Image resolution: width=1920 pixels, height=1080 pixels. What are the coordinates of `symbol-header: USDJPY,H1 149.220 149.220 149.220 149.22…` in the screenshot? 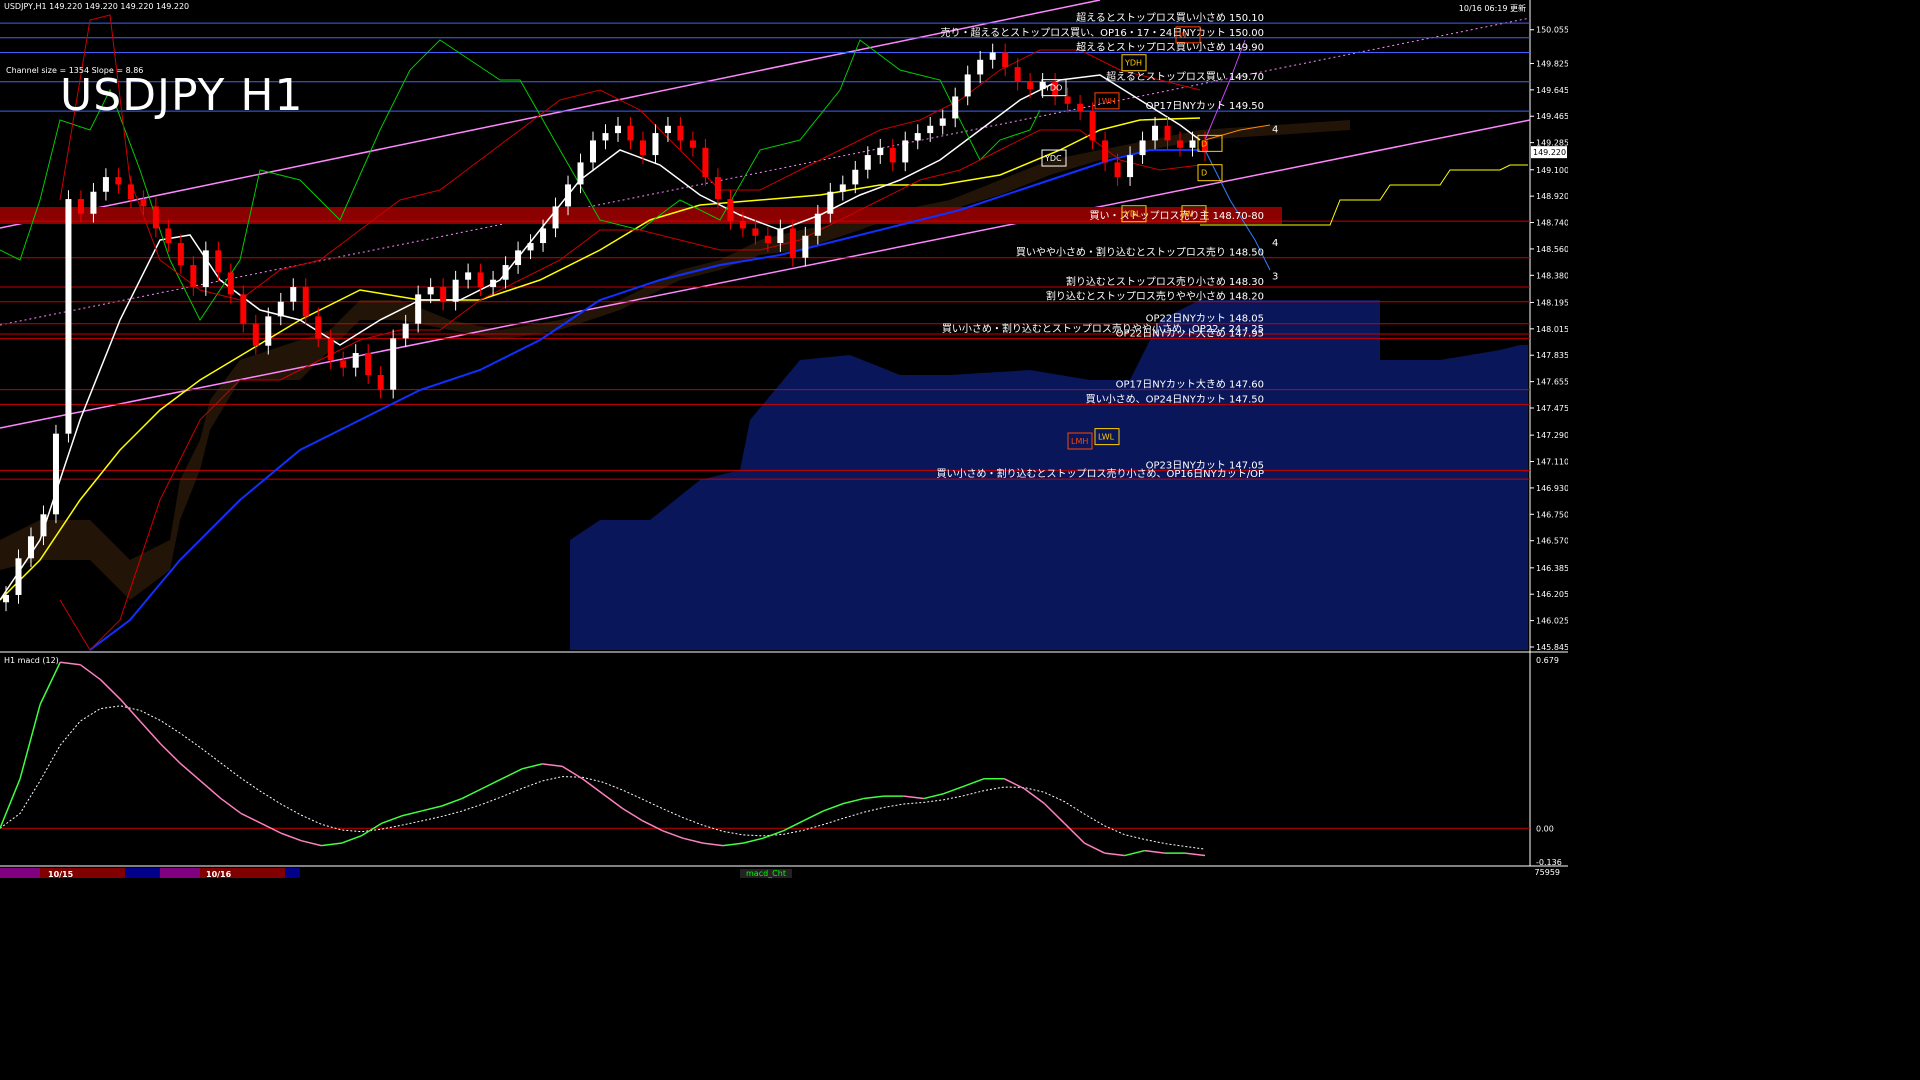 It's located at (97, 6).